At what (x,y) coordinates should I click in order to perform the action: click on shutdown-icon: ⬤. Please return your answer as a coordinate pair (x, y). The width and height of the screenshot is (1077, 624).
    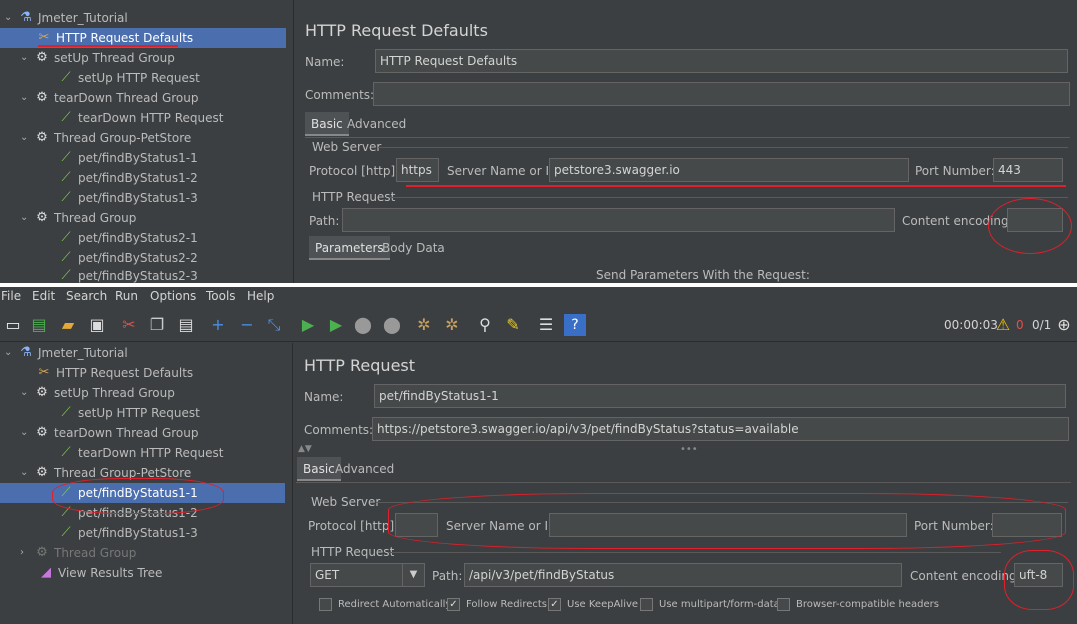
    Looking at the image, I should click on (392, 325).